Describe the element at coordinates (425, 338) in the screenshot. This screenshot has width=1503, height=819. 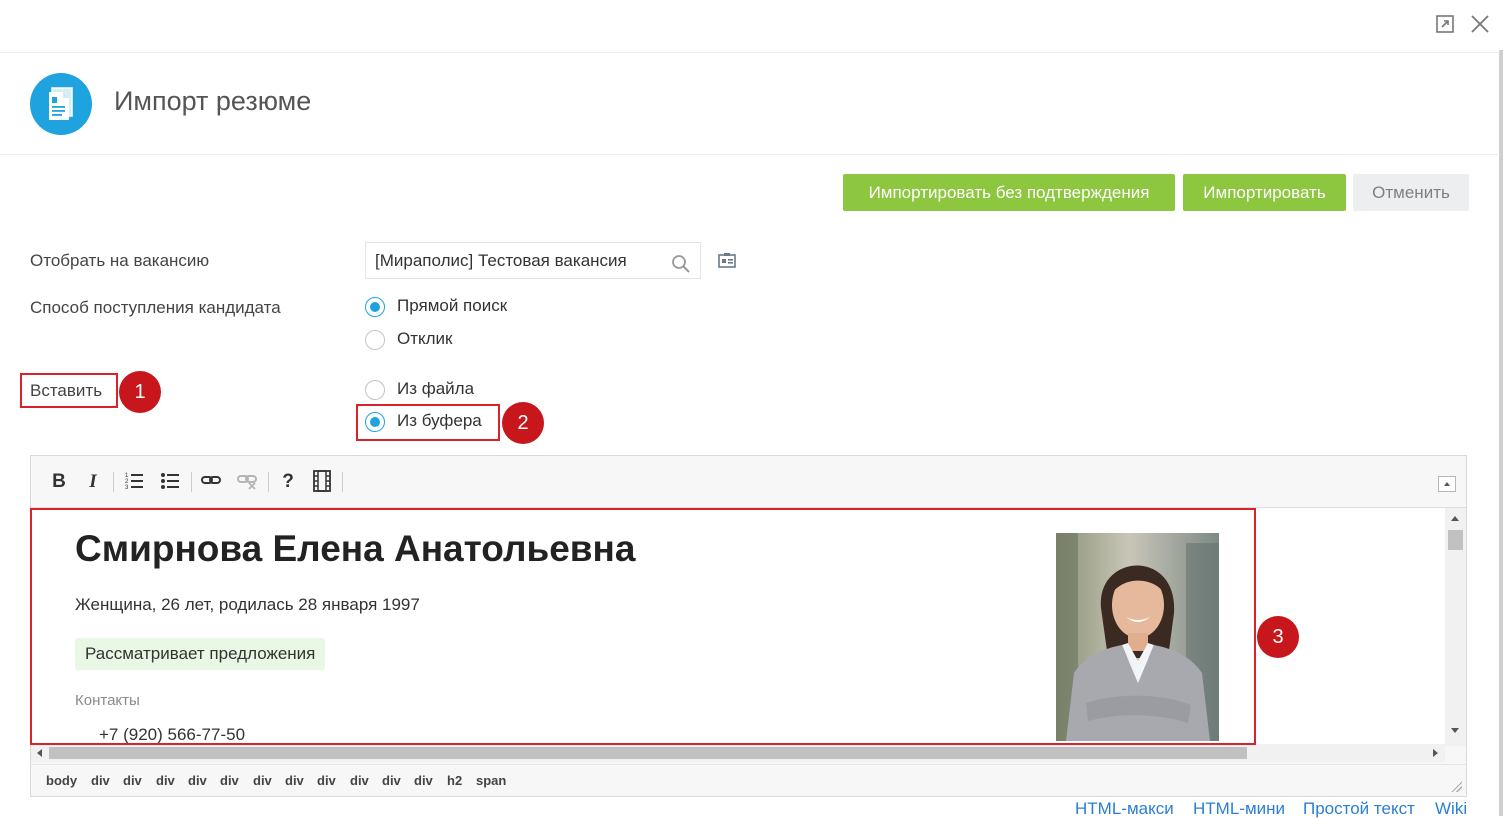
I see `source-option-label: Отклик` at that location.